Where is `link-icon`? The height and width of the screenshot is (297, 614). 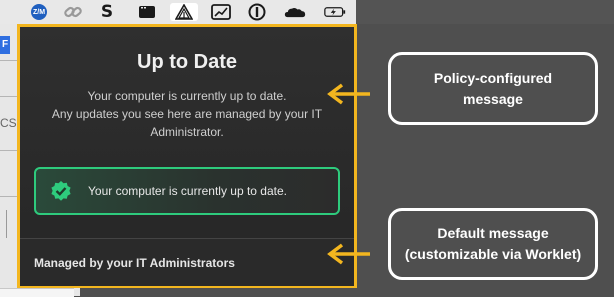 link-icon is located at coordinates (73, 12).